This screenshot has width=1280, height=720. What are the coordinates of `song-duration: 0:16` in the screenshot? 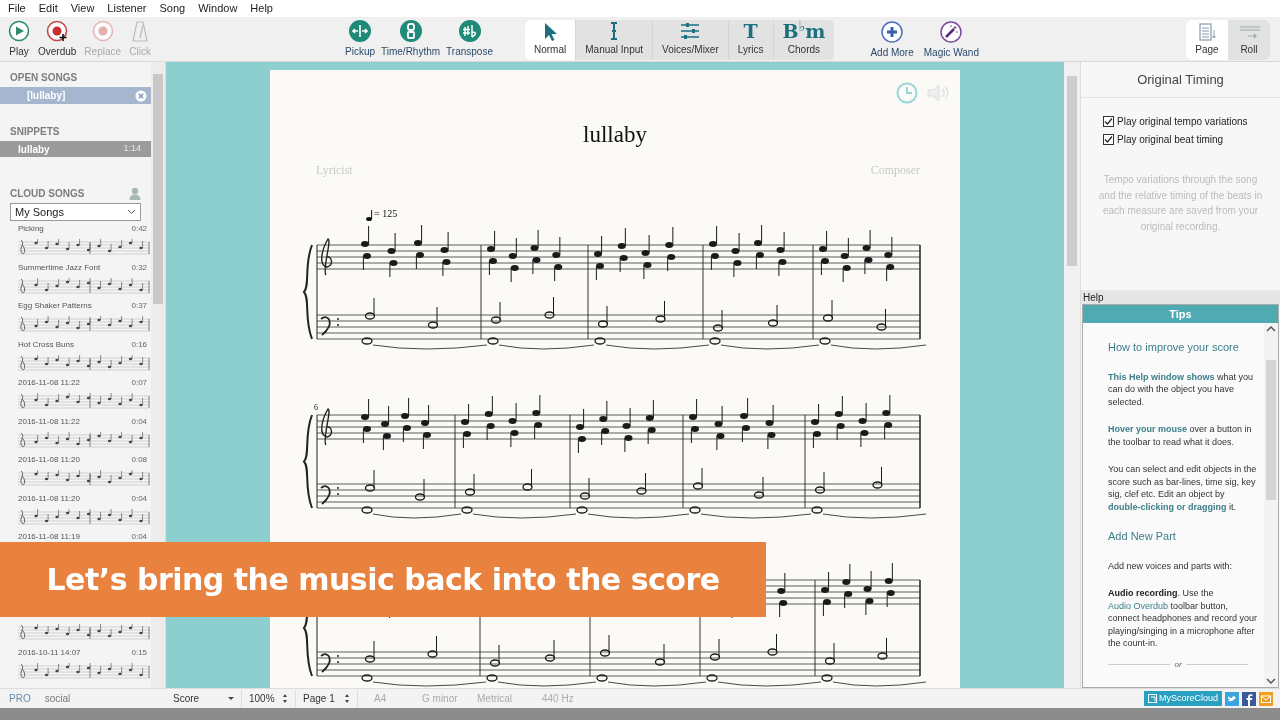 It's located at (139, 344).